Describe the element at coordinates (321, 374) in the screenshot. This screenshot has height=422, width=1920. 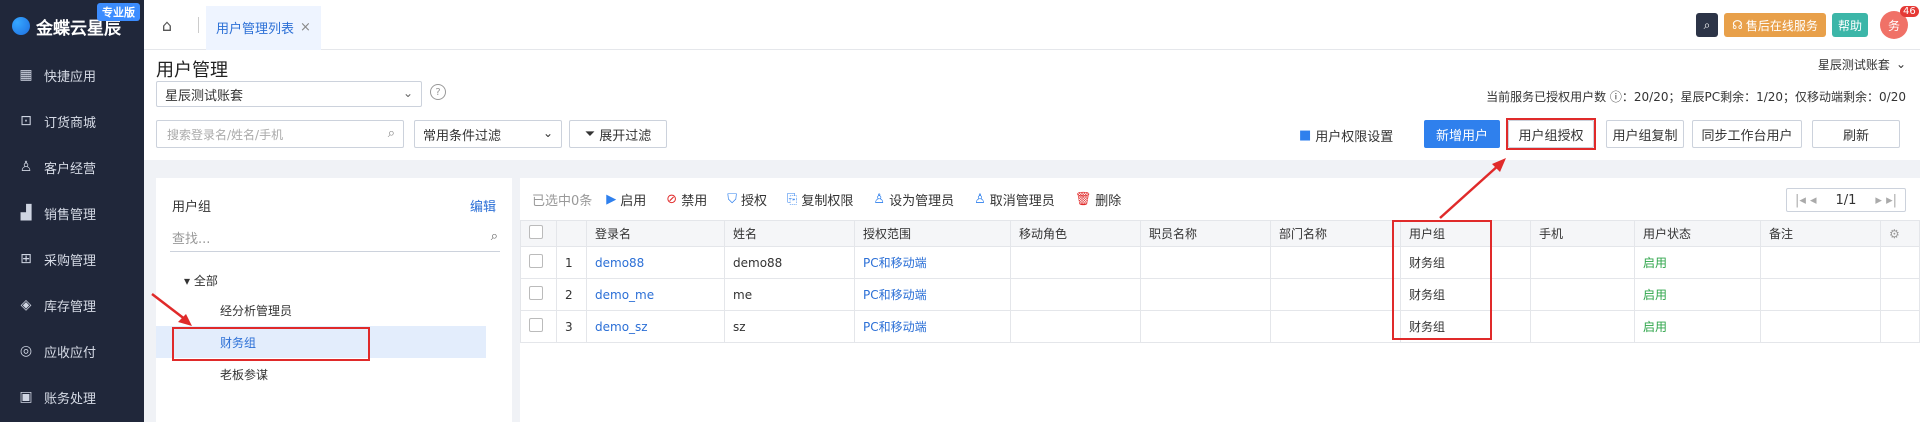
I see `tree-item-advisor: 老板参谋` at that location.